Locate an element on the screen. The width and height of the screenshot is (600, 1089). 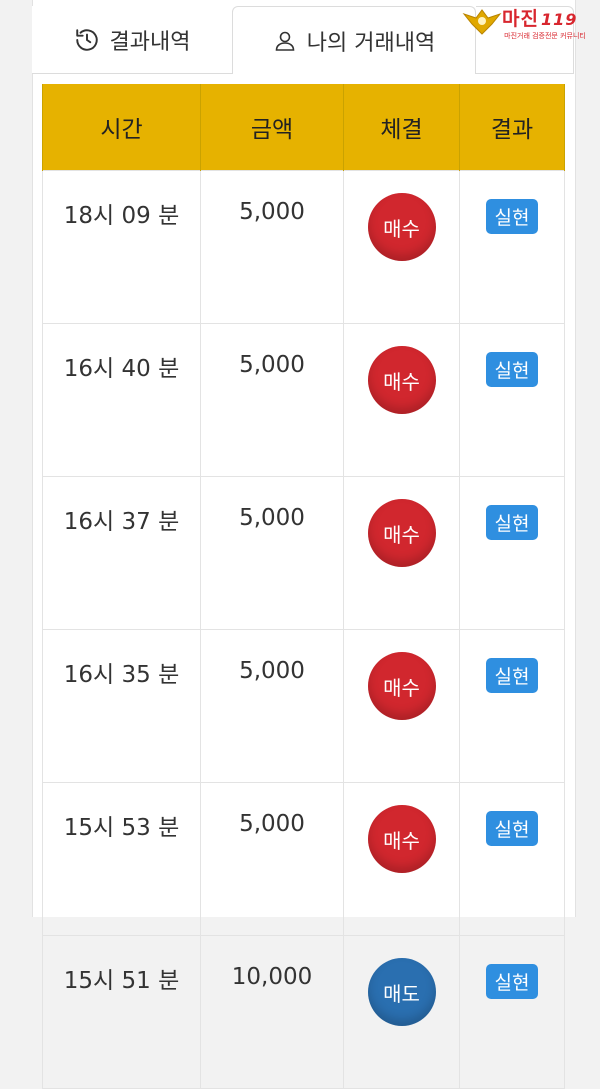
sell-badge: 매도 is located at coordinates (401, 992).